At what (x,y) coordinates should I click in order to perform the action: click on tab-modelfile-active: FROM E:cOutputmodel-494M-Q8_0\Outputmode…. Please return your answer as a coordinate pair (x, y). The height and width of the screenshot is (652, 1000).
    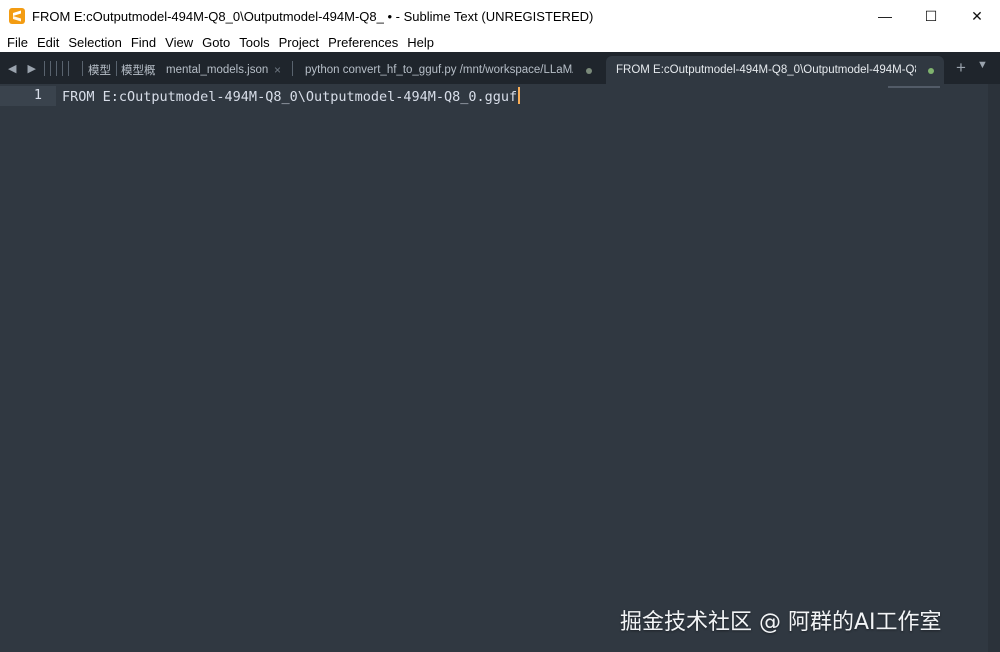
    Looking at the image, I should click on (775, 70).